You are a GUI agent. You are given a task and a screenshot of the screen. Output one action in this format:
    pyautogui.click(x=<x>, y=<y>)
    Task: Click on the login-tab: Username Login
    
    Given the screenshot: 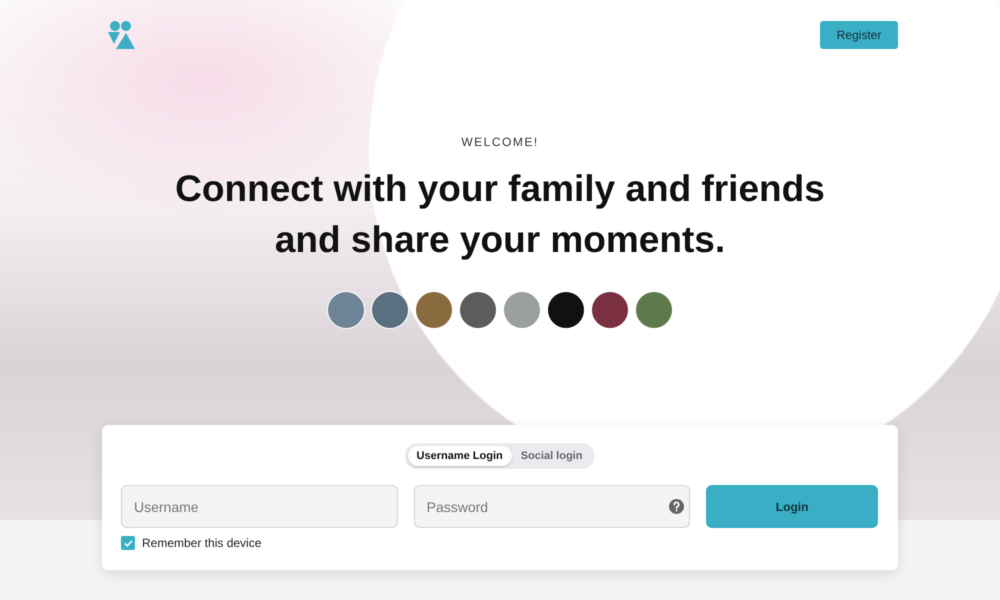 What is the action you would take?
    pyautogui.click(x=460, y=456)
    